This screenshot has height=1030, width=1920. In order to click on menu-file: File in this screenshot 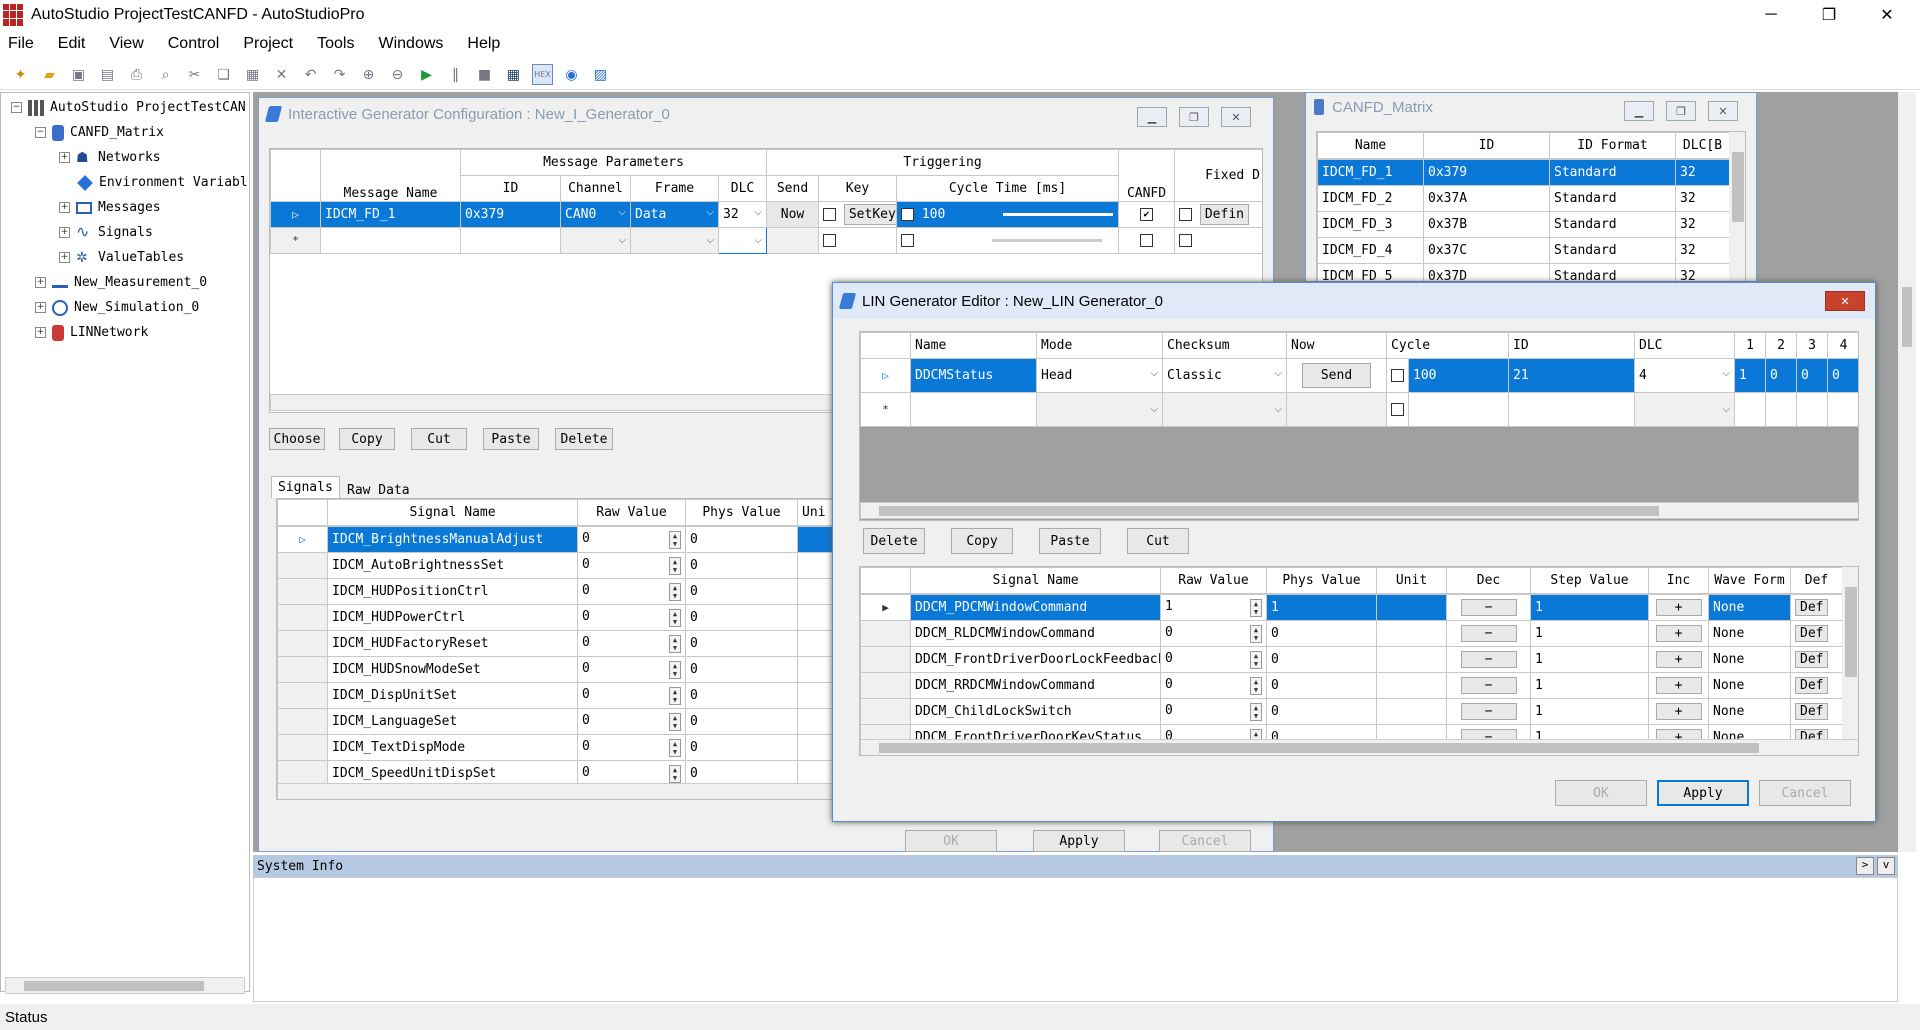, I will do `click(21, 44)`.